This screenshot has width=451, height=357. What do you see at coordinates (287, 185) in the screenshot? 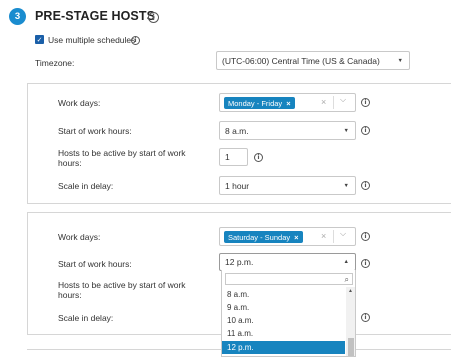
I see `scale-in-delay-select: 1 hour ▼` at bounding box center [287, 185].